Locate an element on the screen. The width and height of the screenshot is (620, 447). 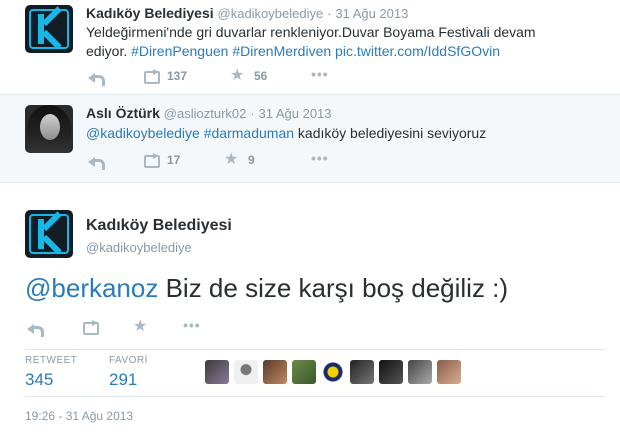
user-avatar is located at coordinates (49, 129).